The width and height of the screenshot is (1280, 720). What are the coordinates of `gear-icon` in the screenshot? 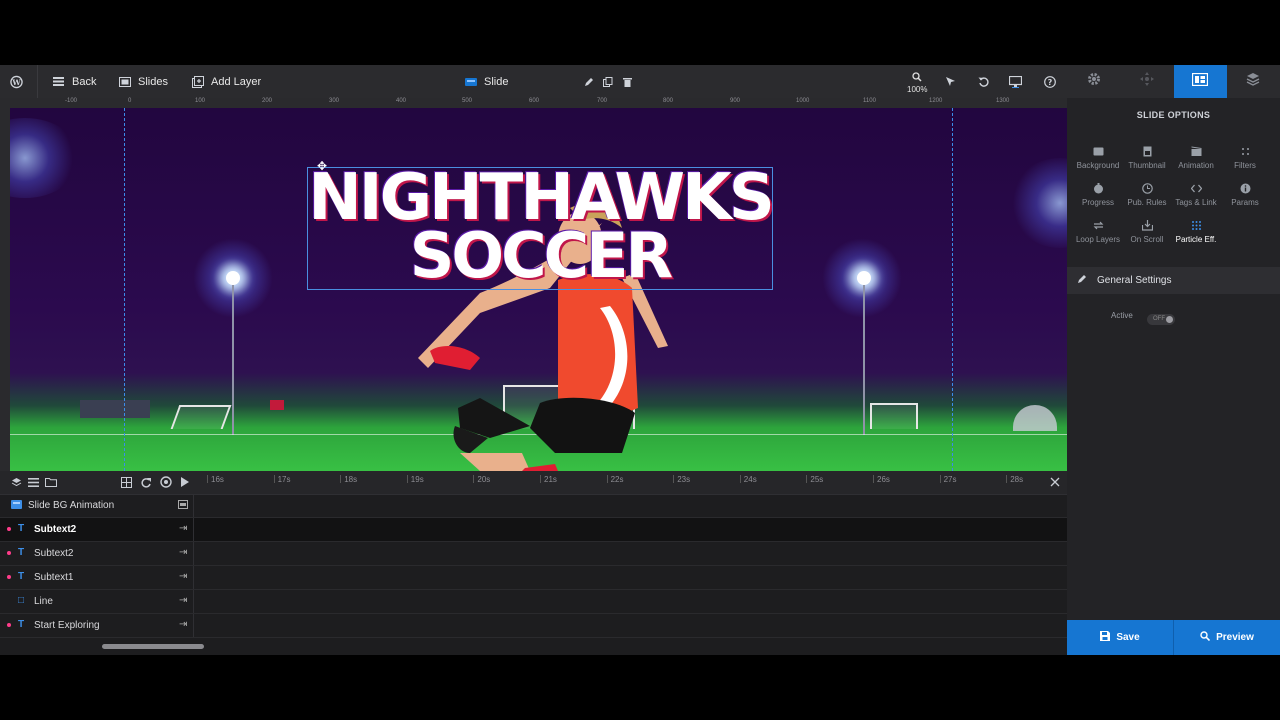 It's located at (1094, 81).